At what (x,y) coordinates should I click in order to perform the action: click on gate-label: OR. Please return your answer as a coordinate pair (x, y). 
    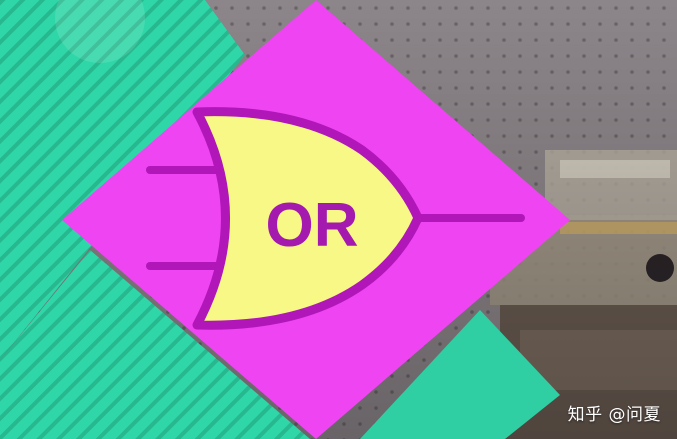
    Looking at the image, I should click on (312, 225).